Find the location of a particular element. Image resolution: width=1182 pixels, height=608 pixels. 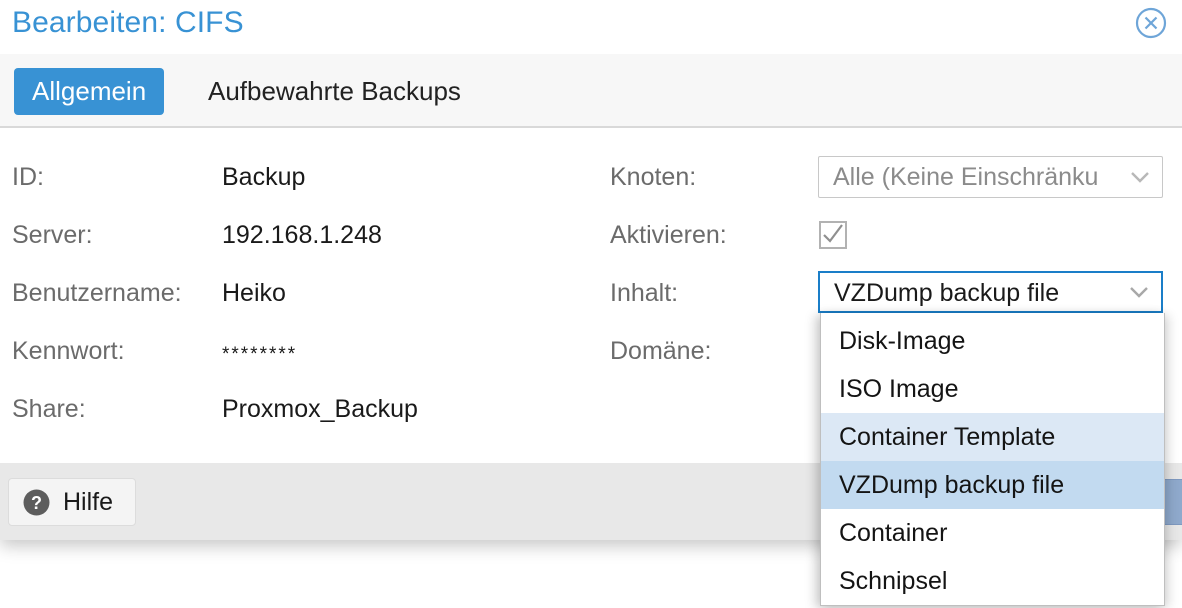

inhalt-combobox: VZDump backup file is located at coordinates (990, 292).